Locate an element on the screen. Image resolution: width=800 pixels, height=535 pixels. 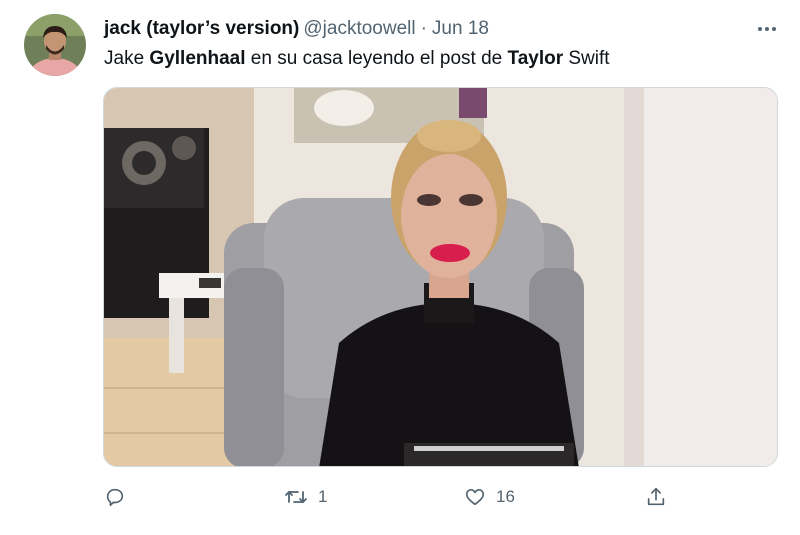
display-name: jack (taylor’s version) is located at coordinates (201, 28).